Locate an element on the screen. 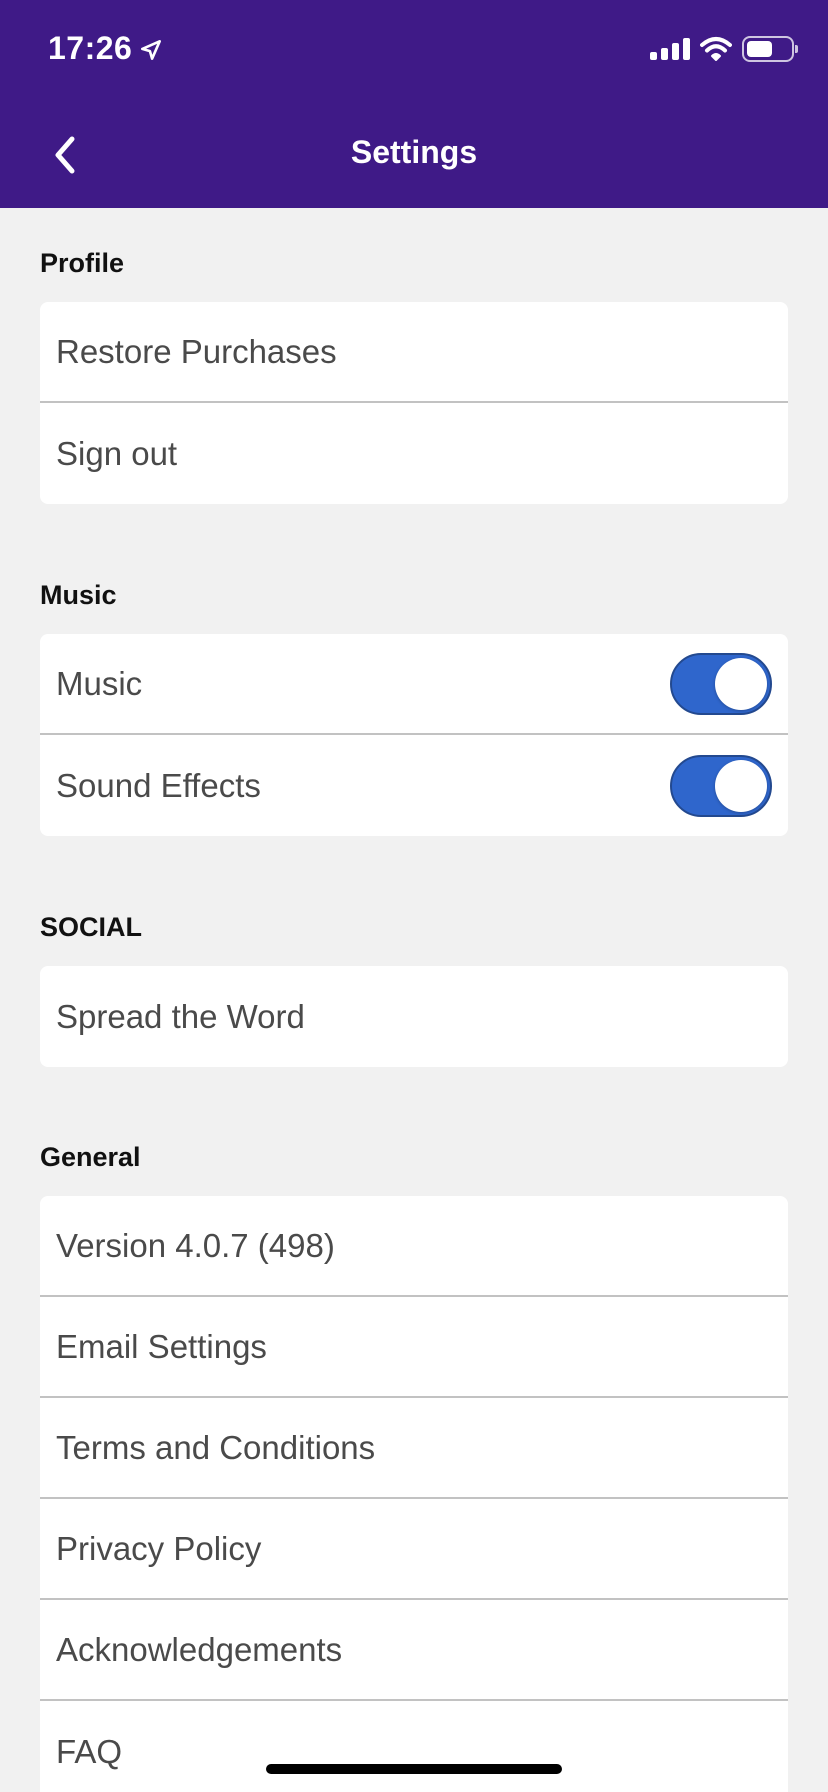 This screenshot has width=828, height=1792. page-title: Settings is located at coordinates (414, 152).